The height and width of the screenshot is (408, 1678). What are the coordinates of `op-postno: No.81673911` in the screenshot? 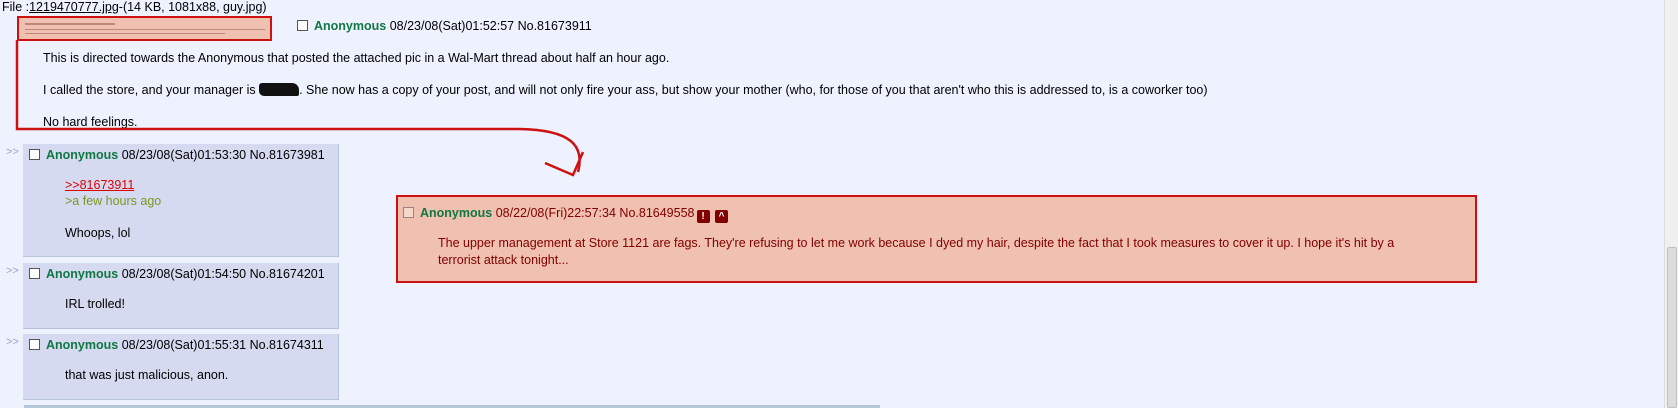 It's located at (555, 26).